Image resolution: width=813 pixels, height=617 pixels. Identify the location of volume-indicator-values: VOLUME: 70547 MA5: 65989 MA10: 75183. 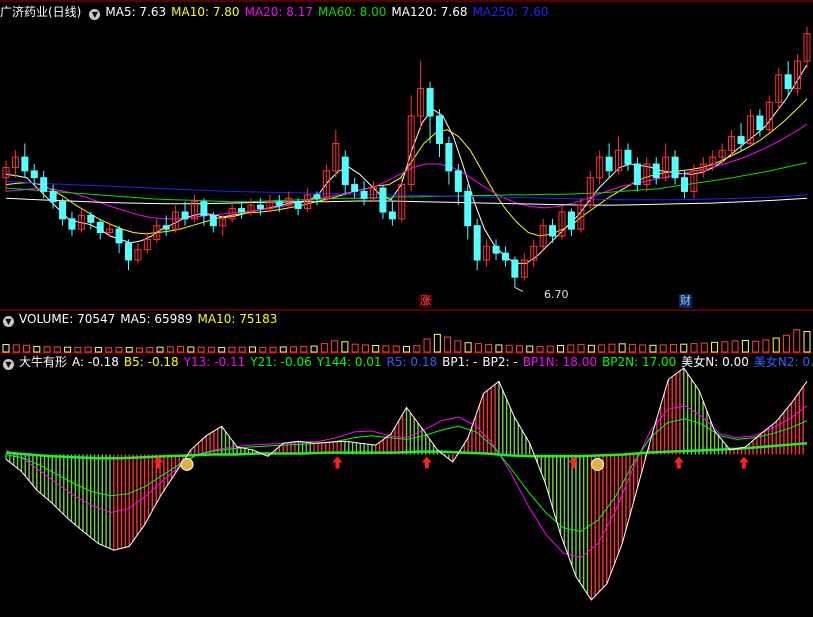
(150, 319).